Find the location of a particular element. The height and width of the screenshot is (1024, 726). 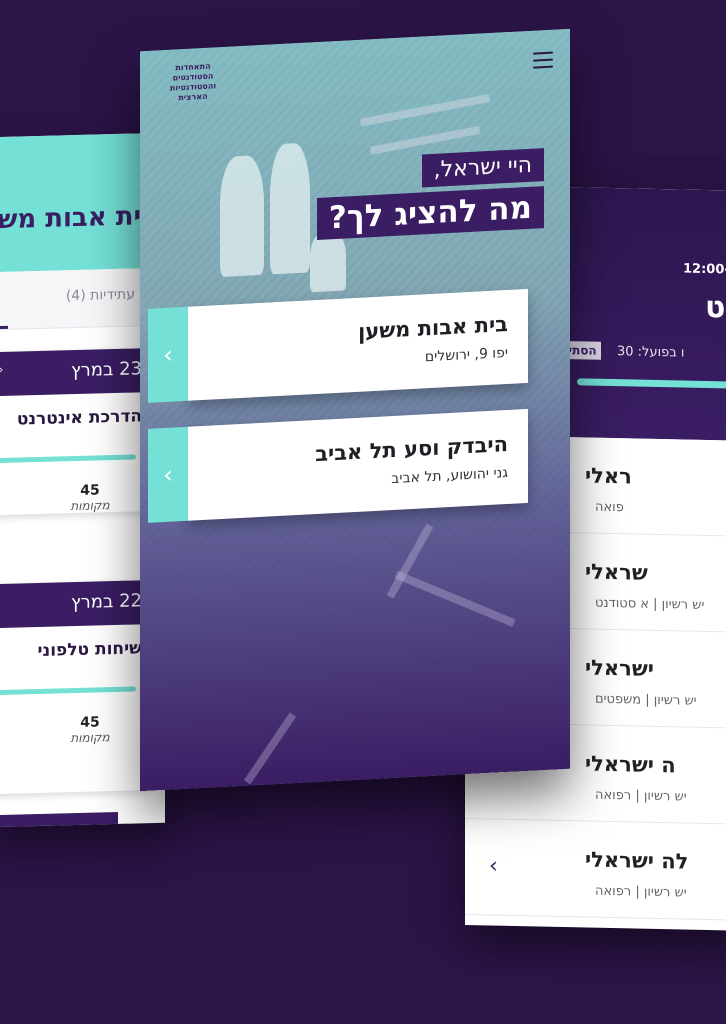

list-item: ‹ לה ישראלי יש רשיון | רפואה is located at coordinates (595, 870).